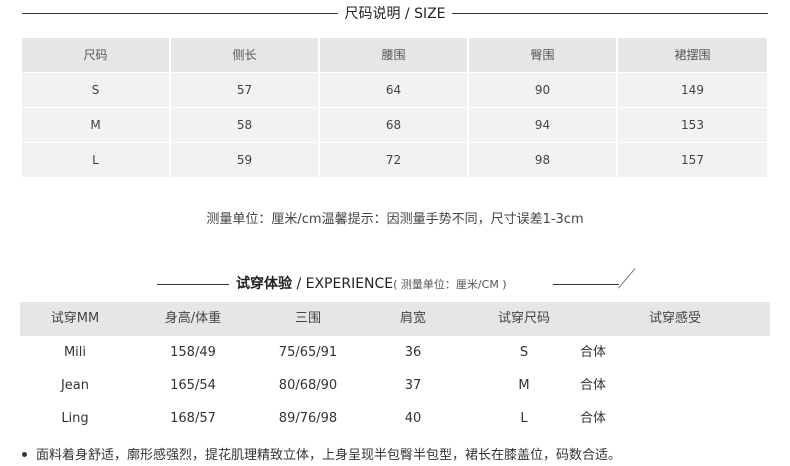 This screenshot has height=466, width=790. I want to click on table-cell: 80/68/90, so click(308, 385).